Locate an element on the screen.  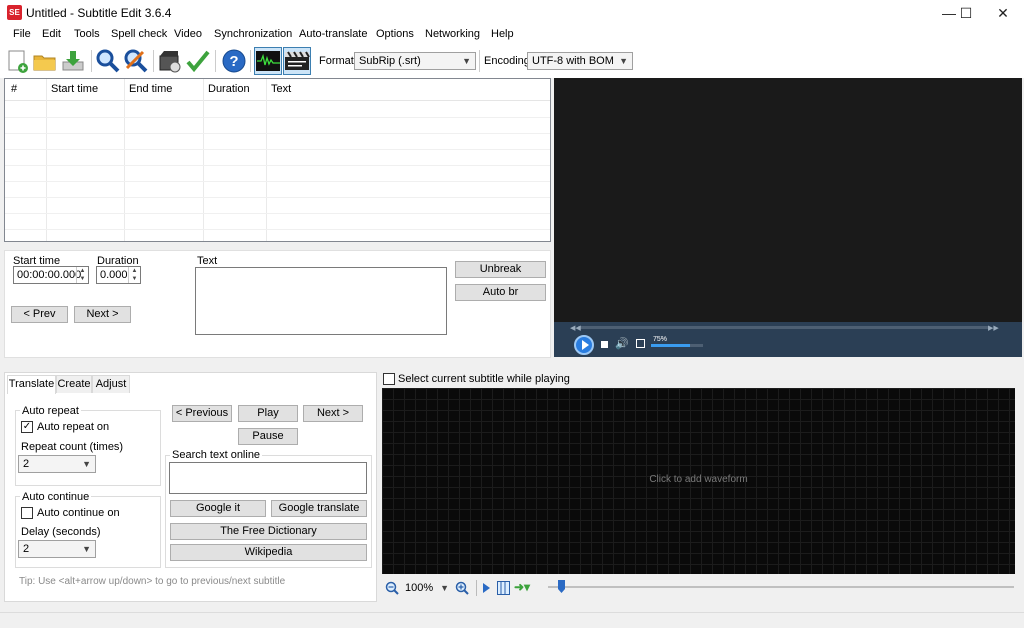
tab-translate: Translate is located at coordinates (31, 384).